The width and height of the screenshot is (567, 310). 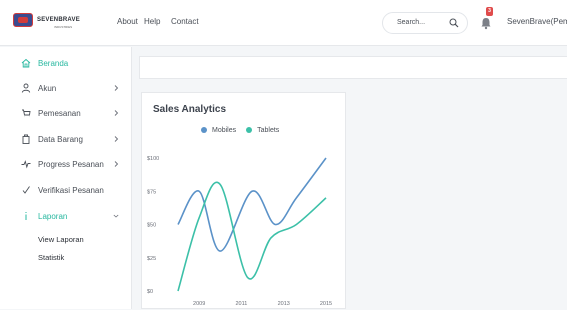 I want to click on y-tick-label: $100, so click(x=153, y=159).